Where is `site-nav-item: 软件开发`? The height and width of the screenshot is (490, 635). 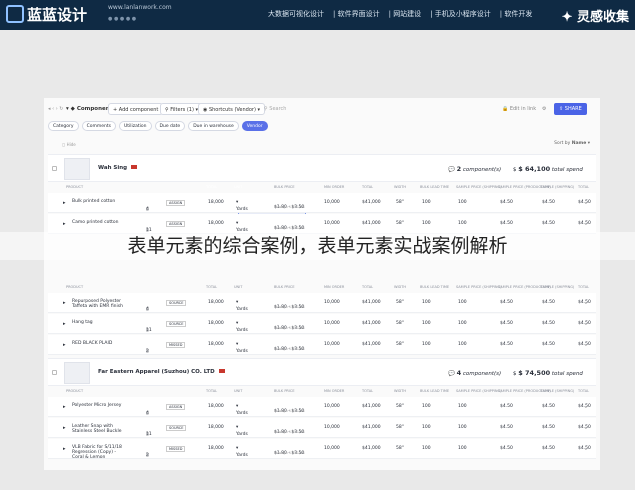
site-nav-item: 软件开发 is located at coordinates (518, 14).